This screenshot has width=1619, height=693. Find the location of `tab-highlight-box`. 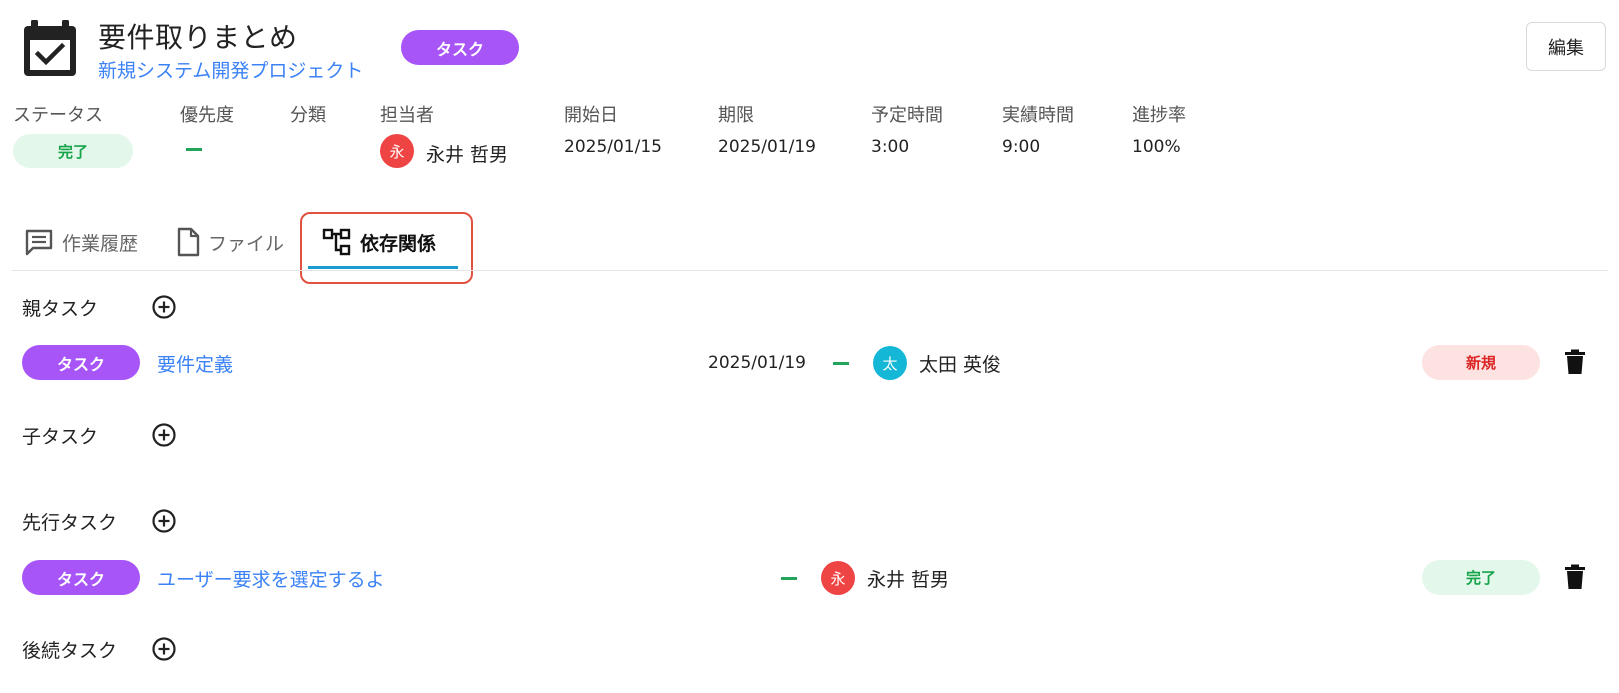

tab-highlight-box is located at coordinates (386, 248).